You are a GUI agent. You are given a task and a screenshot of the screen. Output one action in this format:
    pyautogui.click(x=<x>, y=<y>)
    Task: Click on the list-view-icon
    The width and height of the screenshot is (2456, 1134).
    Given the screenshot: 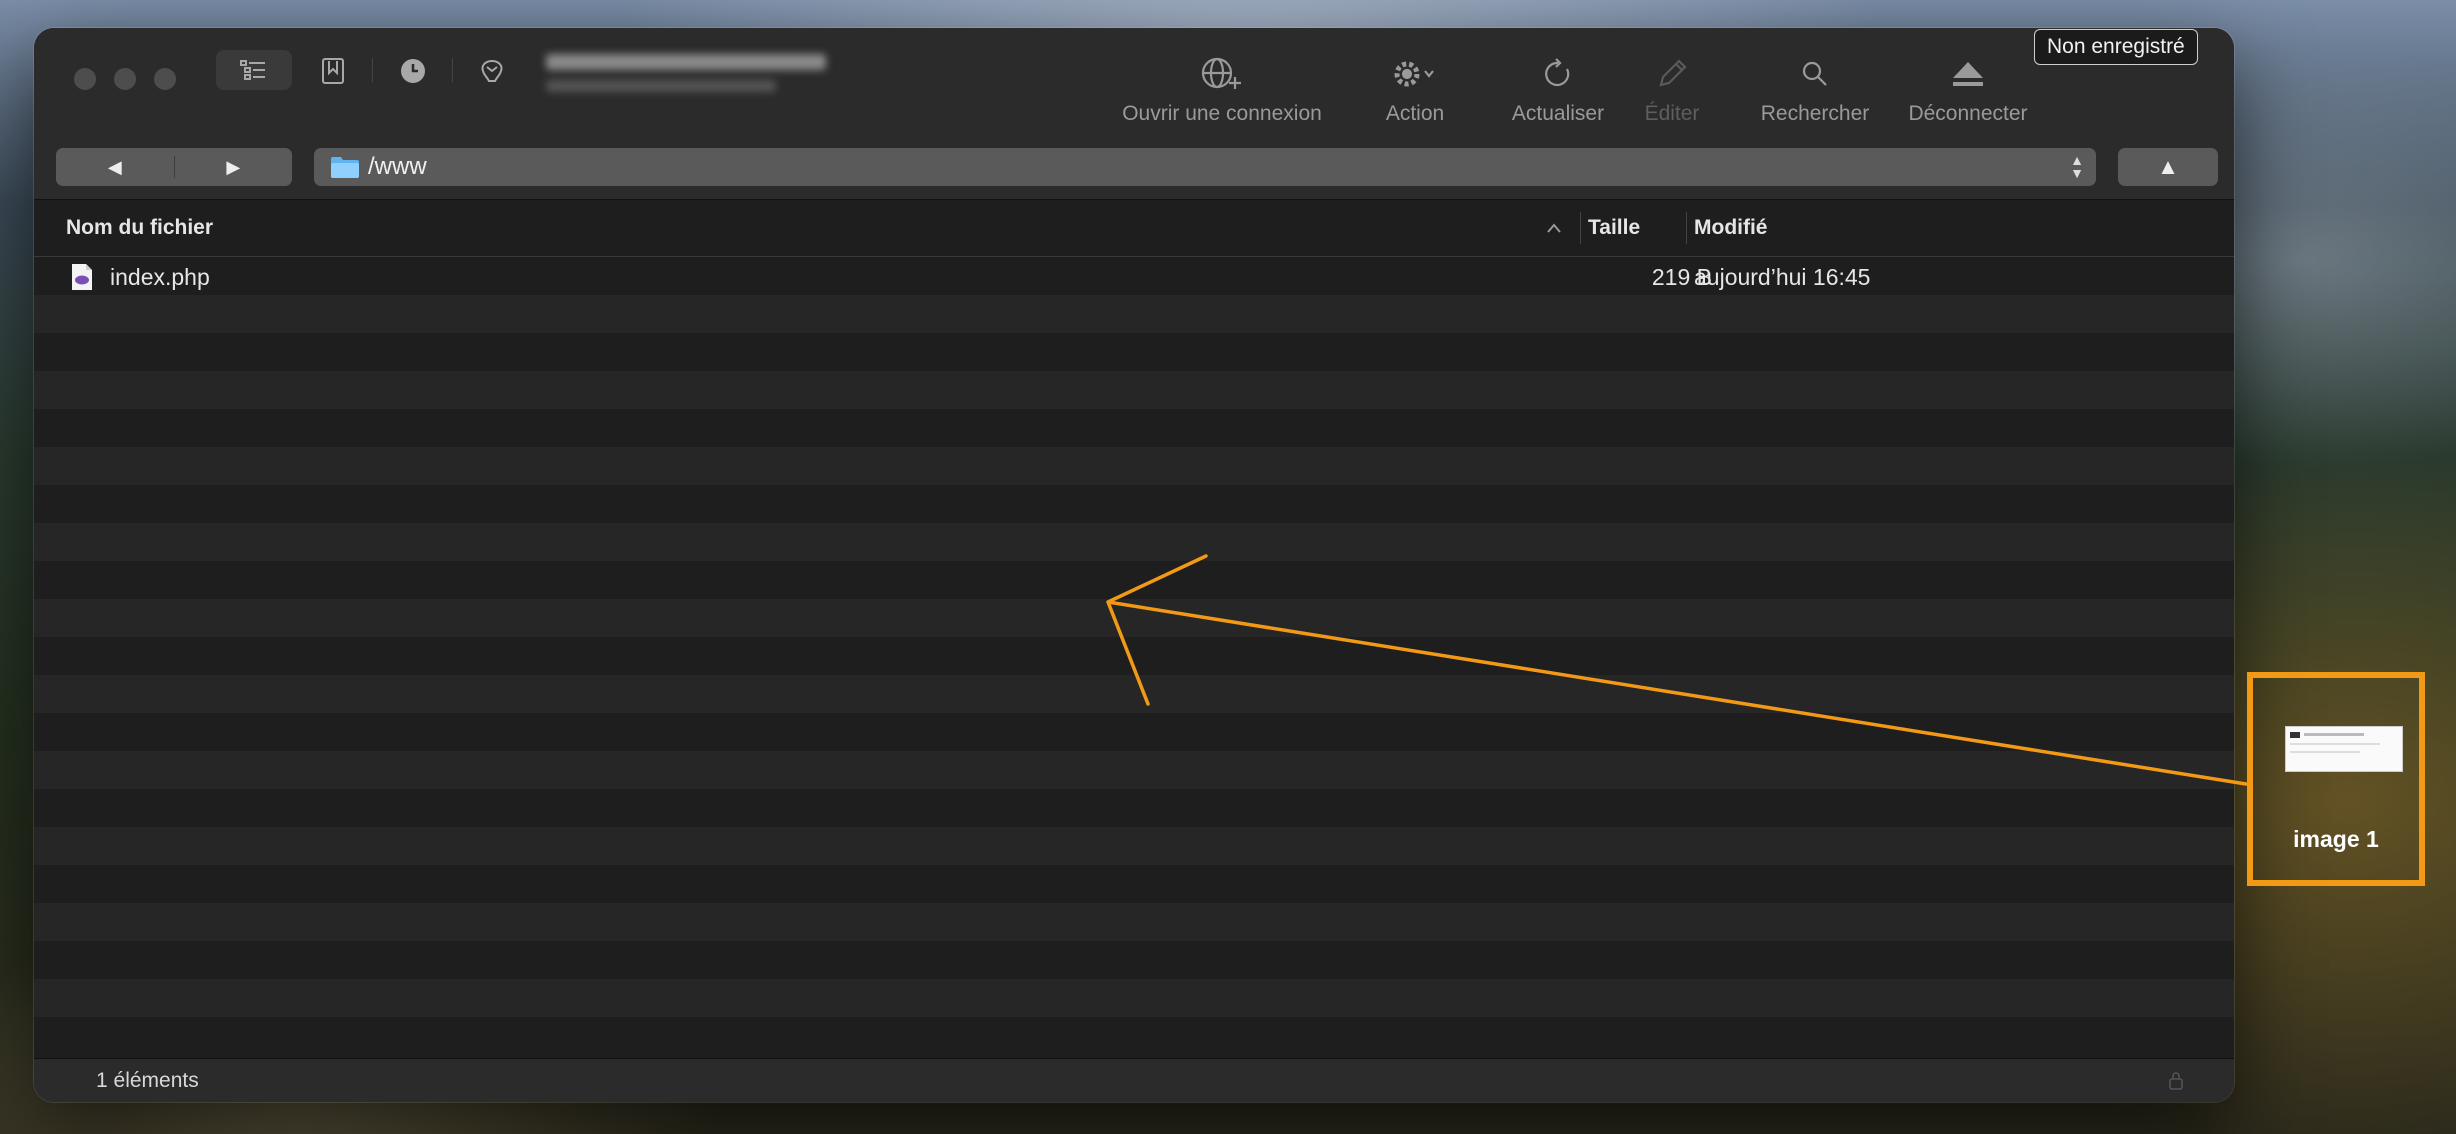 What is the action you would take?
    pyautogui.click(x=252, y=70)
    